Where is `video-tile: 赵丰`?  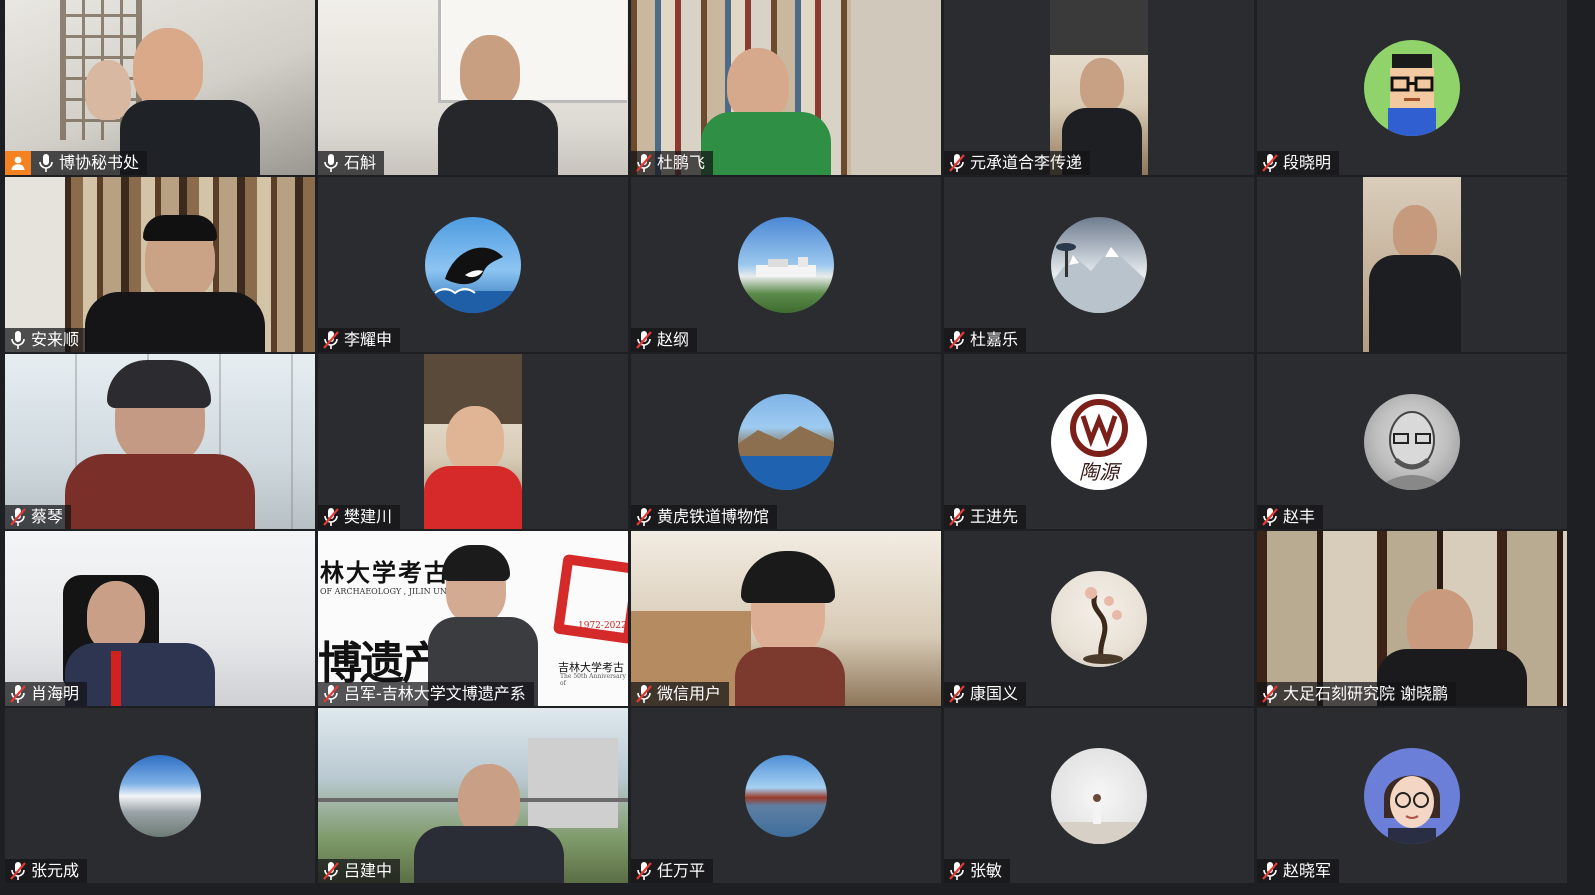
video-tile: 赵丰 is located at coordinates (1412, 441).